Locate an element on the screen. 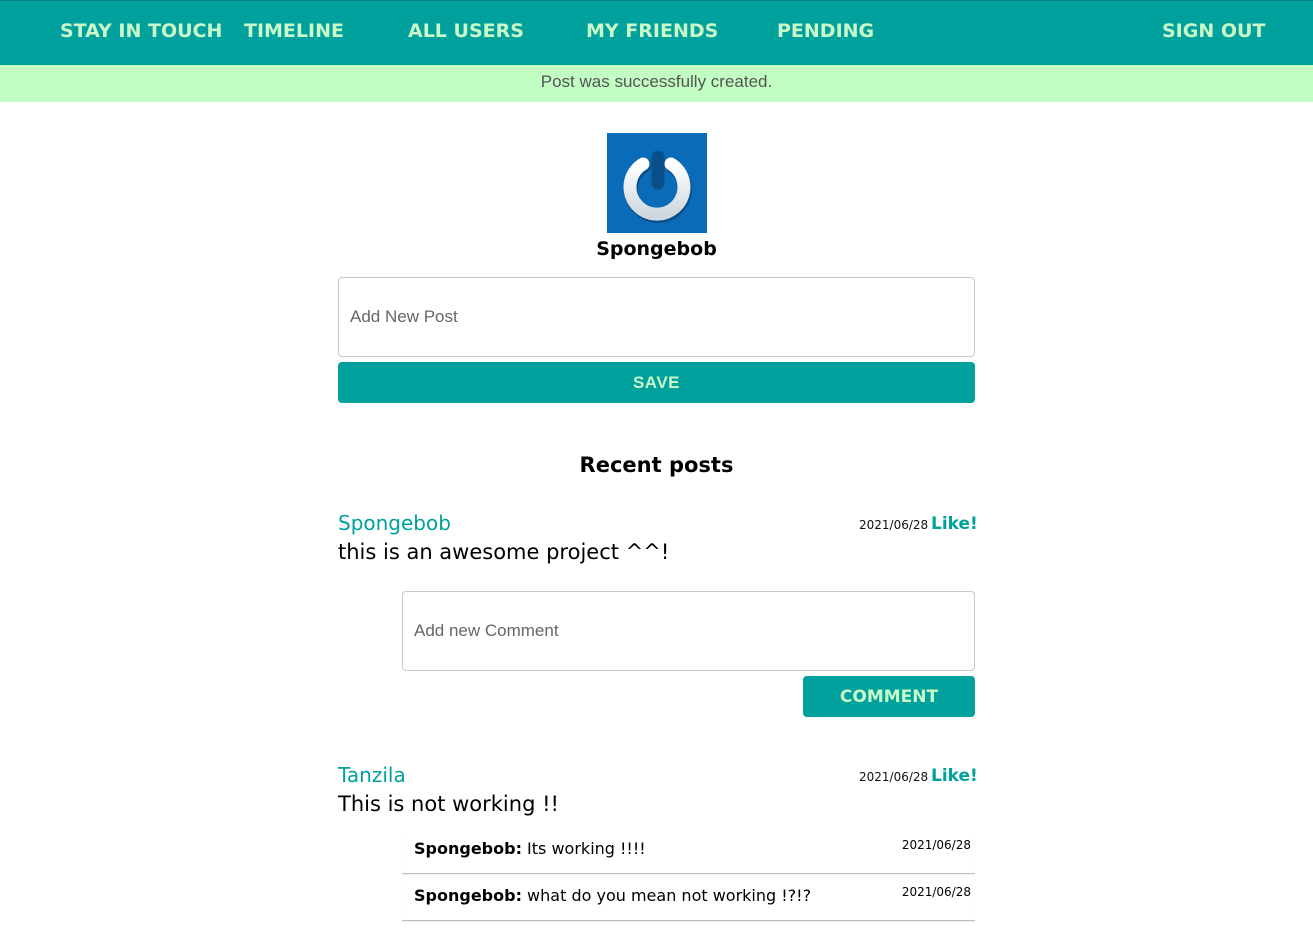 The image size is (1313, 935). post-content: this is an awesome project ^^! is located at coordinates (504, 552).